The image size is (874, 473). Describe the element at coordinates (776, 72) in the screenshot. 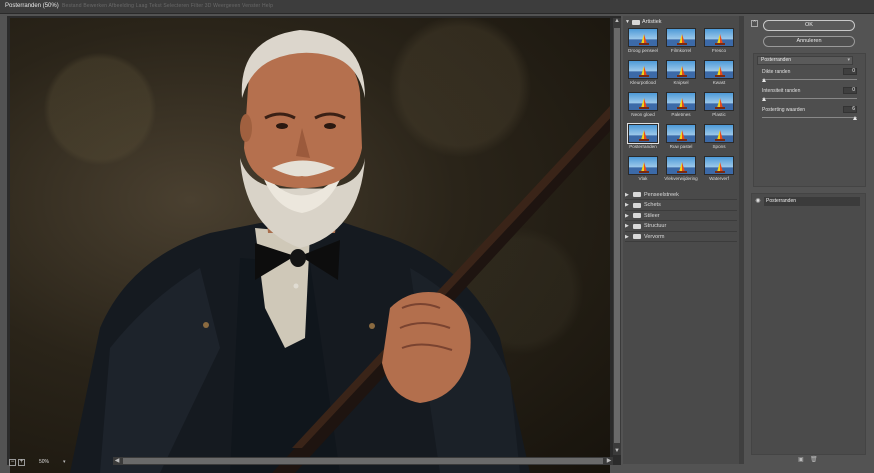

I see `parameter-label: Dikte randen` at that location.